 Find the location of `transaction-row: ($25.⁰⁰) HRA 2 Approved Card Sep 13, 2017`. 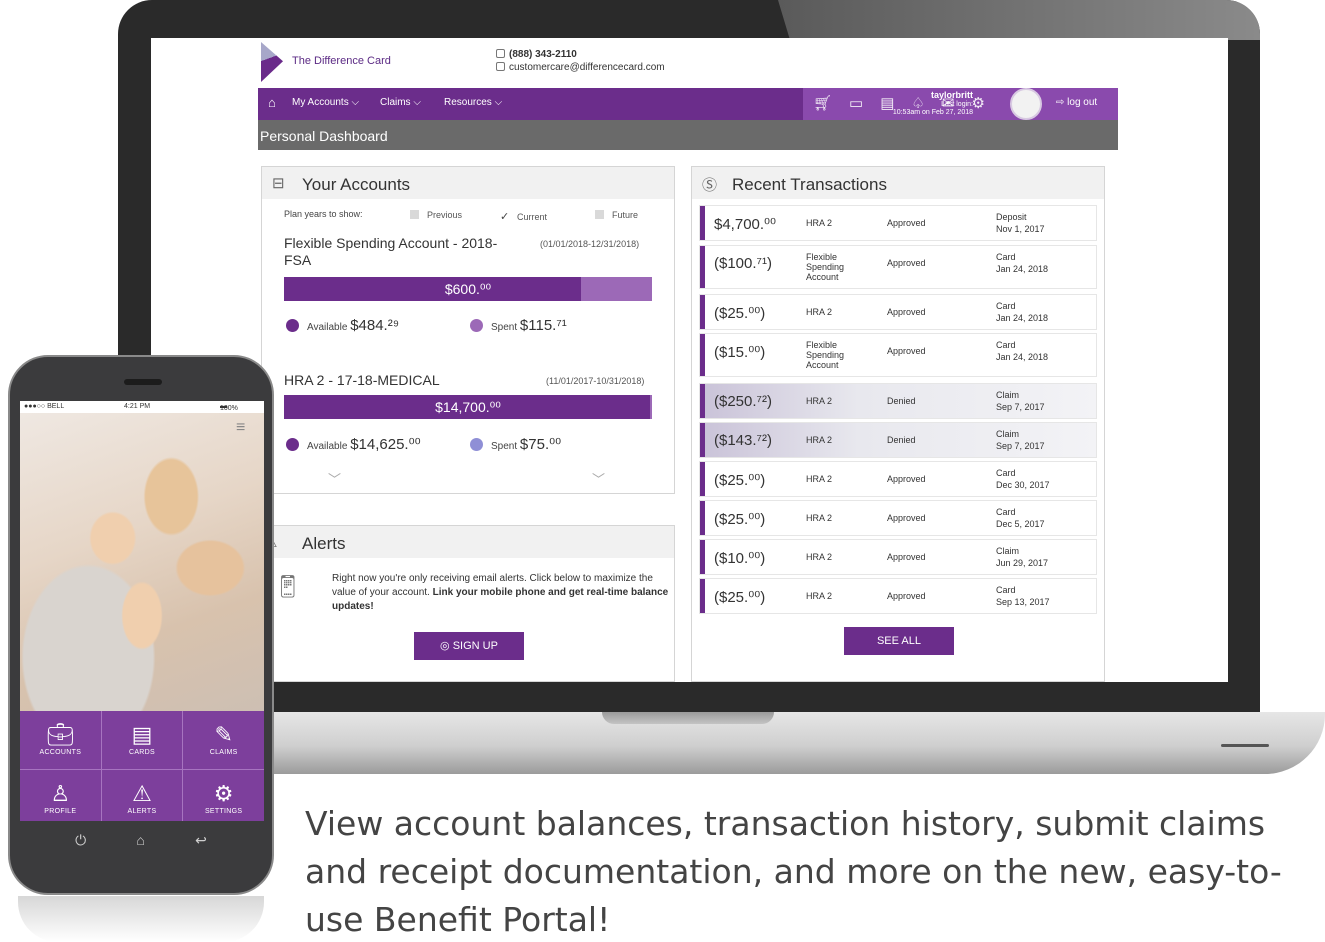

transaction-row: ($25.⁰⁰) HRA 2 Approved Card Sep 13, 2017 is located at coordinates (898, 596).